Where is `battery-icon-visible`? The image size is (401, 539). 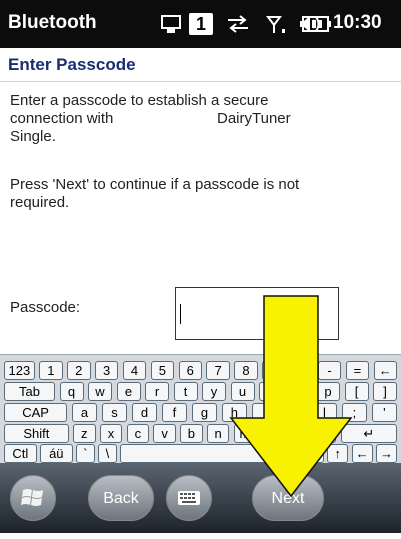
battery-icon-visible is located at coordinates (317, 24).